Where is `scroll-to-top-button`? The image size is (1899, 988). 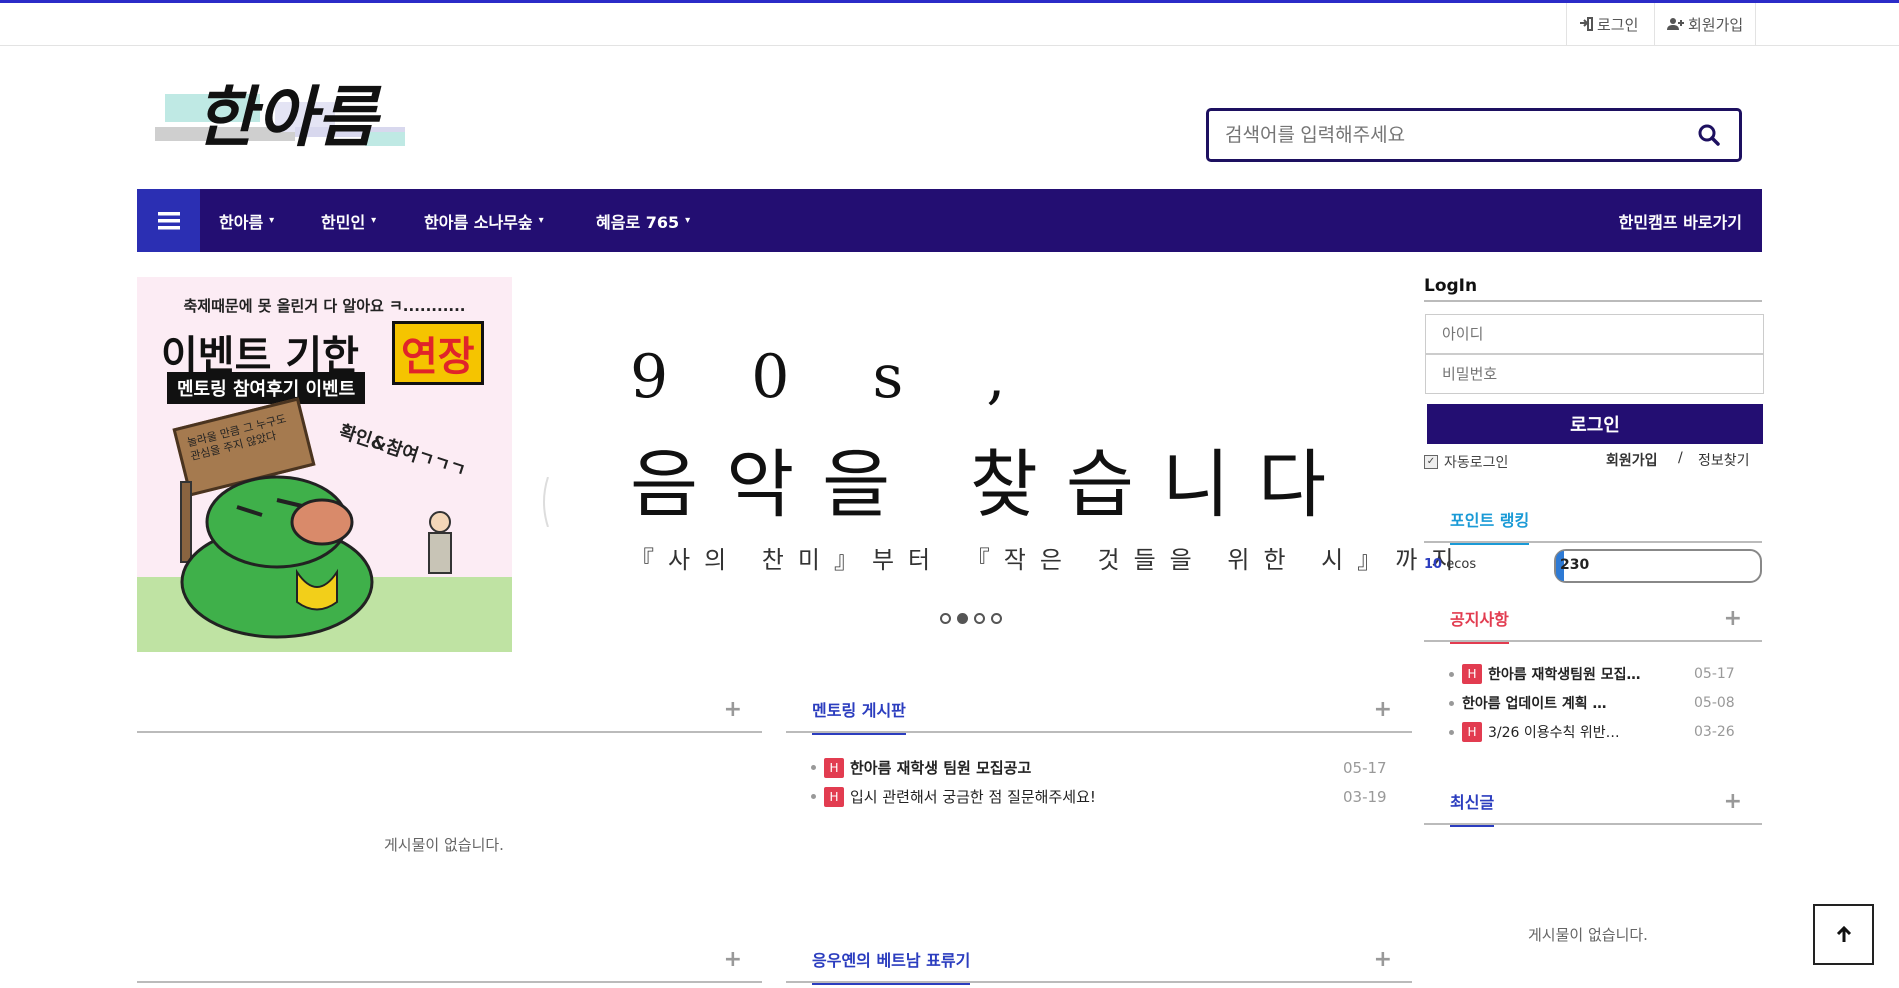
scroll-to-top-button is located at coordinates (1843, 934).